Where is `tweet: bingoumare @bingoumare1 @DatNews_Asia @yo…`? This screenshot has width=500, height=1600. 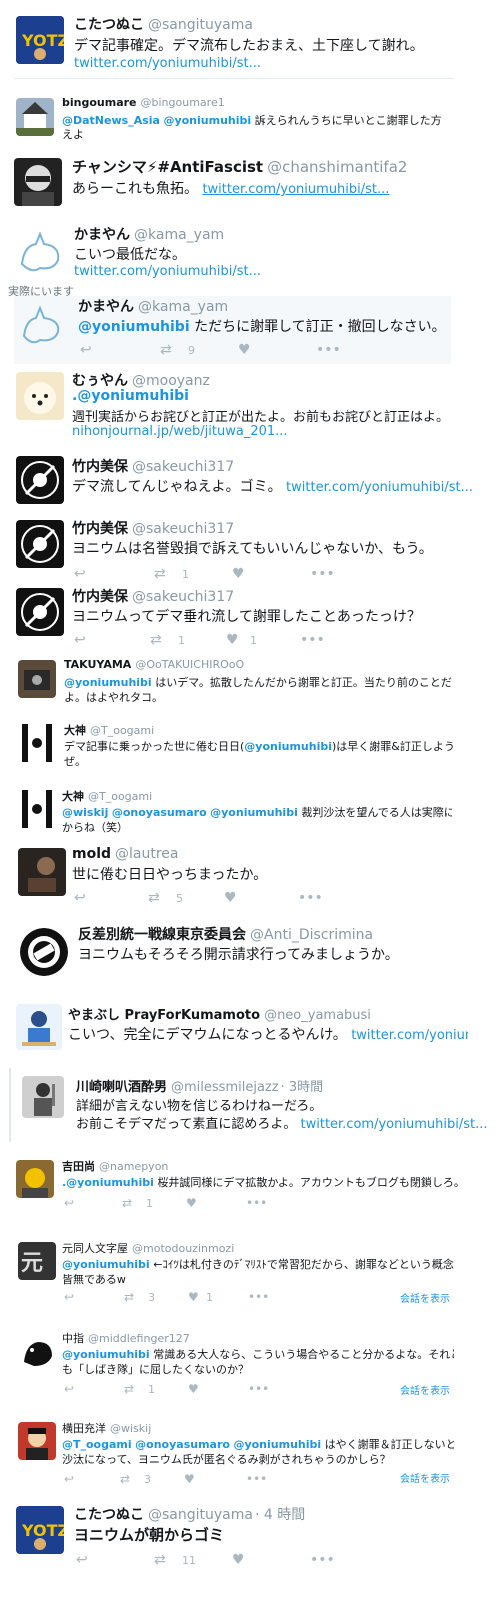 tweet: bingoumare @bingoumare1 @DatNews_Asia @yo… is located at coordinates (250, 117).